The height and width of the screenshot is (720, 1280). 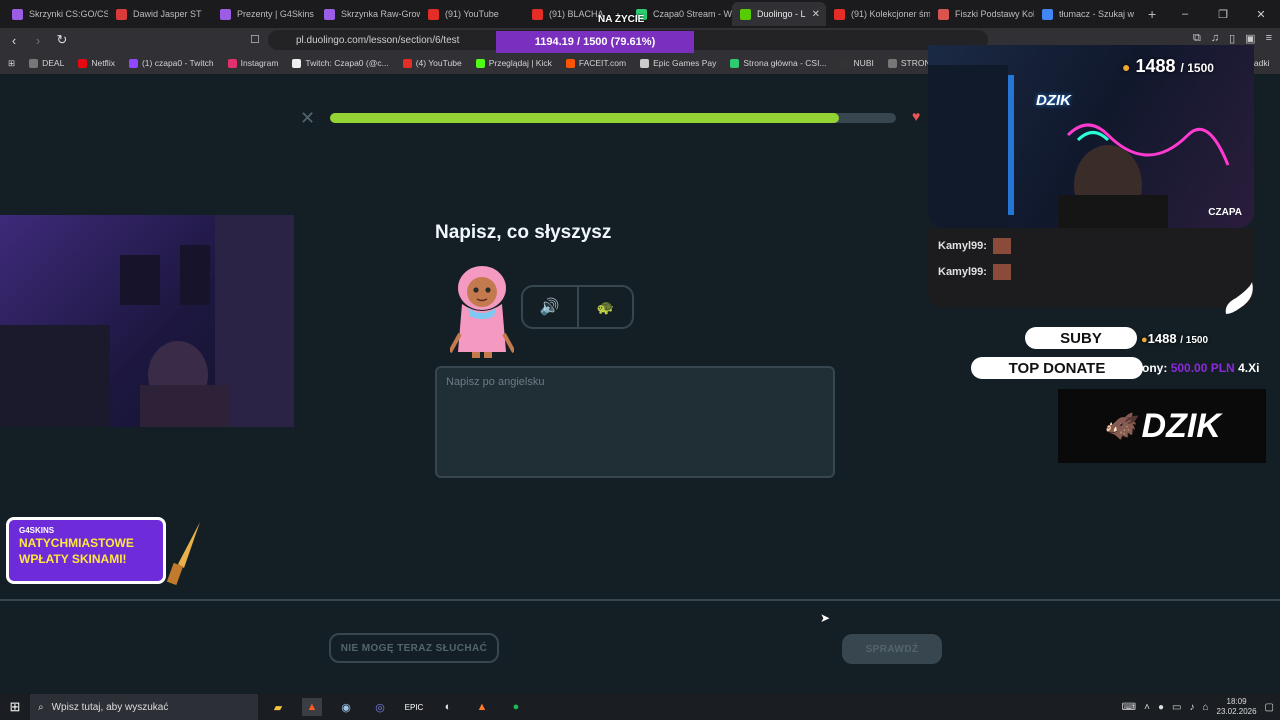 I want to click on notifications-icon: ▢, so click(x=1269, y=707).